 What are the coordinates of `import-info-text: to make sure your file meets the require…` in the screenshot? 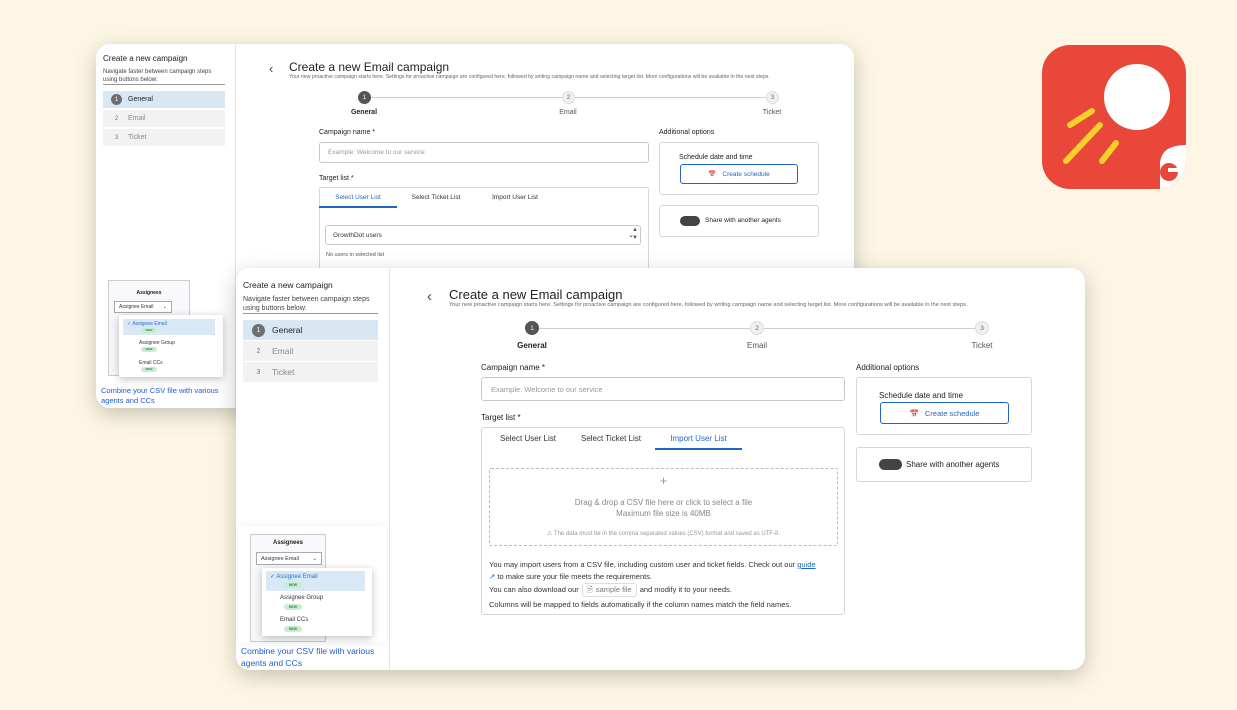 It's located at (575, 576).